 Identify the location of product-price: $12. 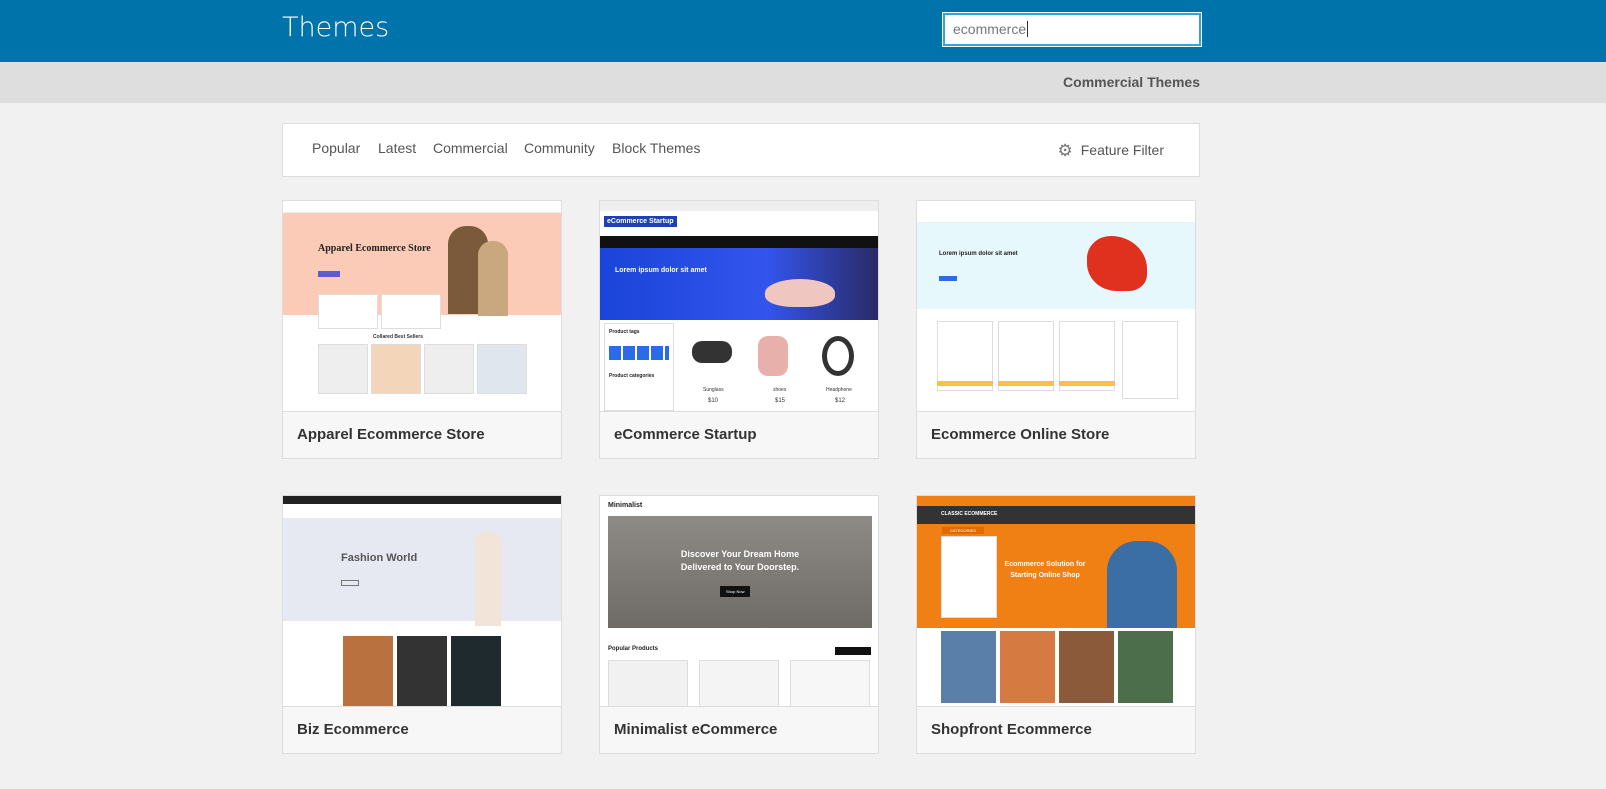
(840, 401).